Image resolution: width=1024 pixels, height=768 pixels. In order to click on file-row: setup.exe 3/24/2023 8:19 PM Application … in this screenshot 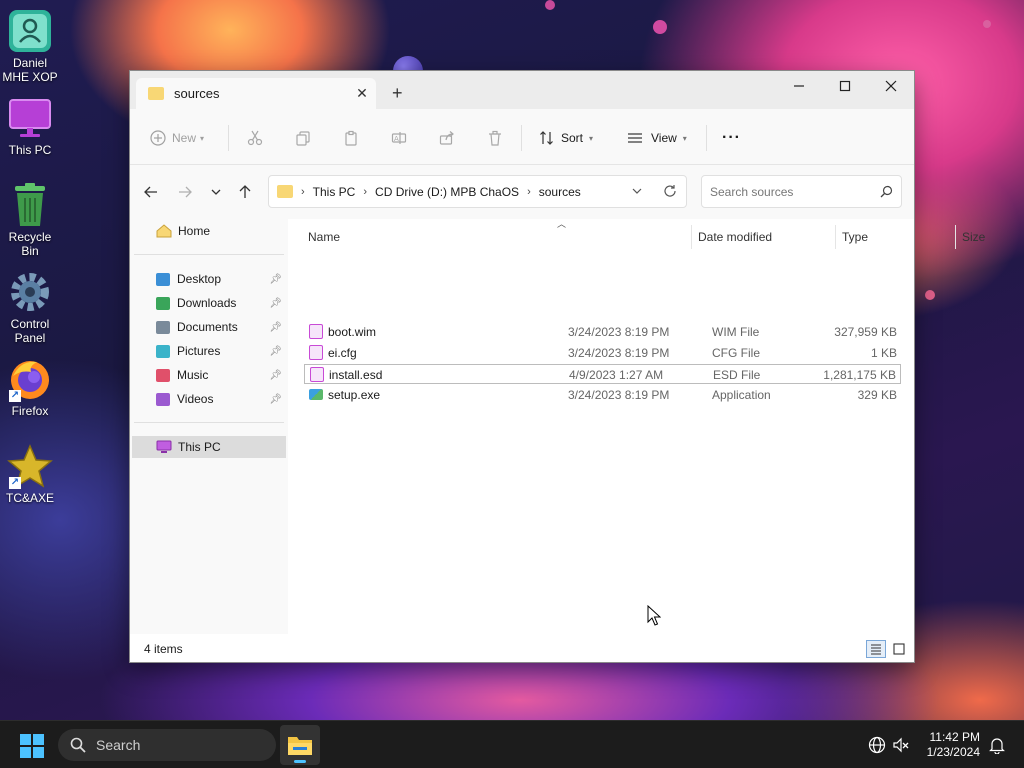, I will do `click(602, 395)`.